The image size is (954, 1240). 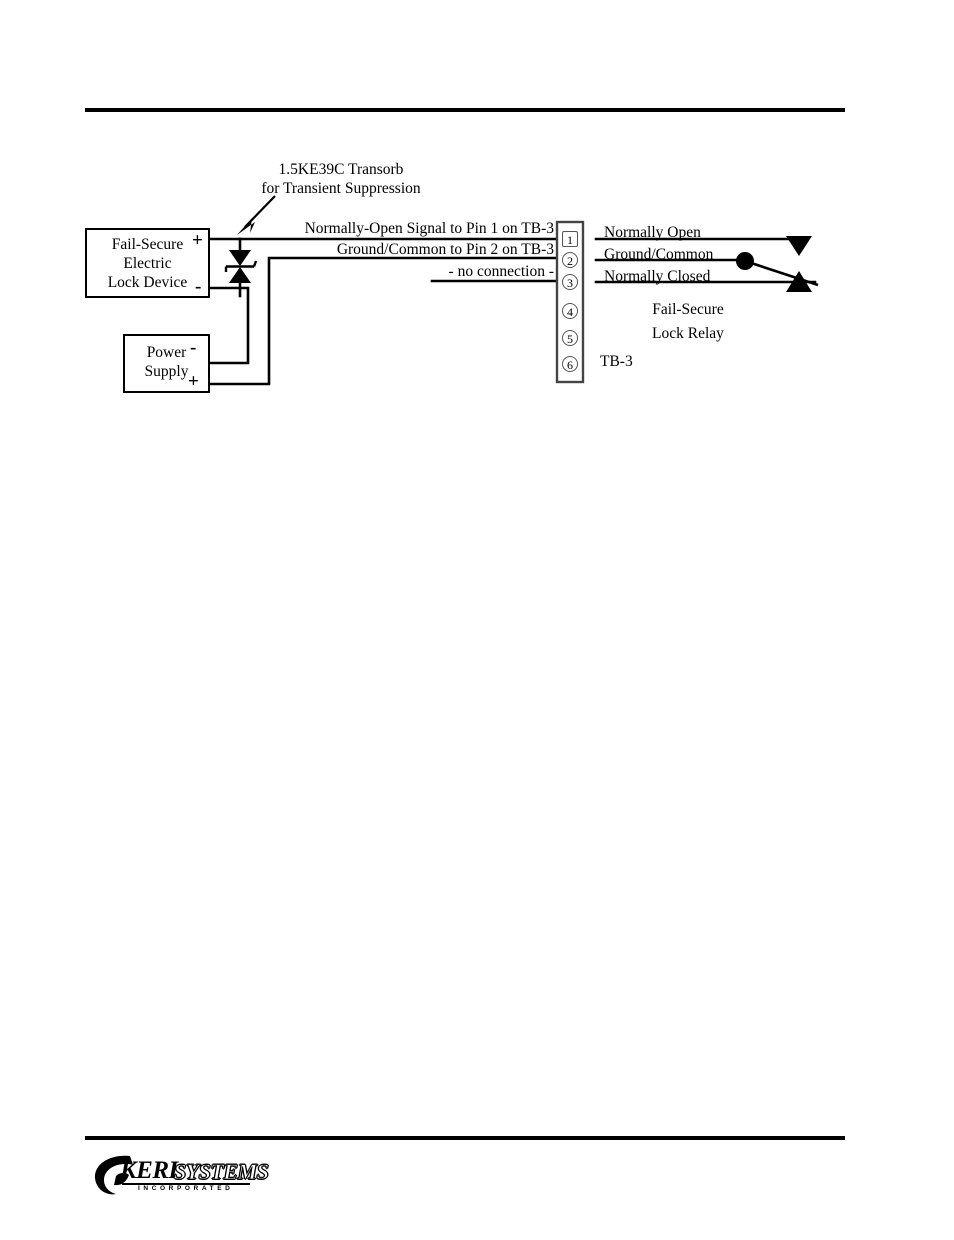 I want to click on relay-pivot-dot, so click(x=745, y=261).